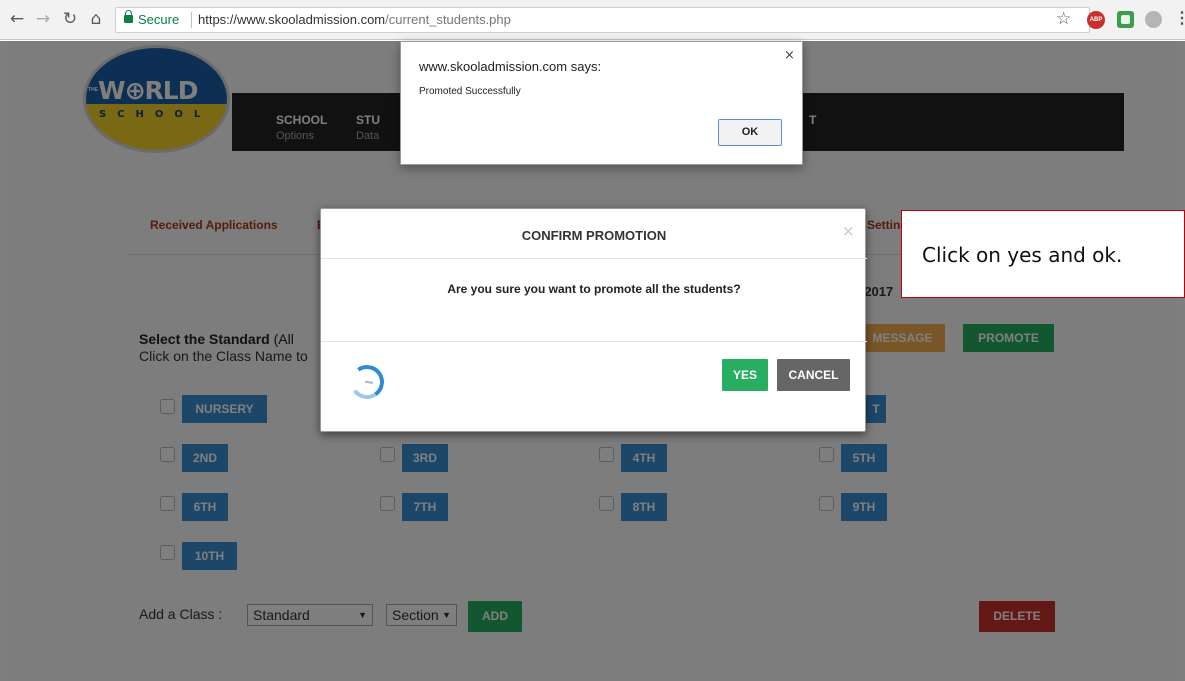 The image size is (1185, 681). What do you see at coordinates (1043, 254) in the screenshot?
I see `instruction-callout: Click on yes and ok.` at bounding box center [1043, 254].